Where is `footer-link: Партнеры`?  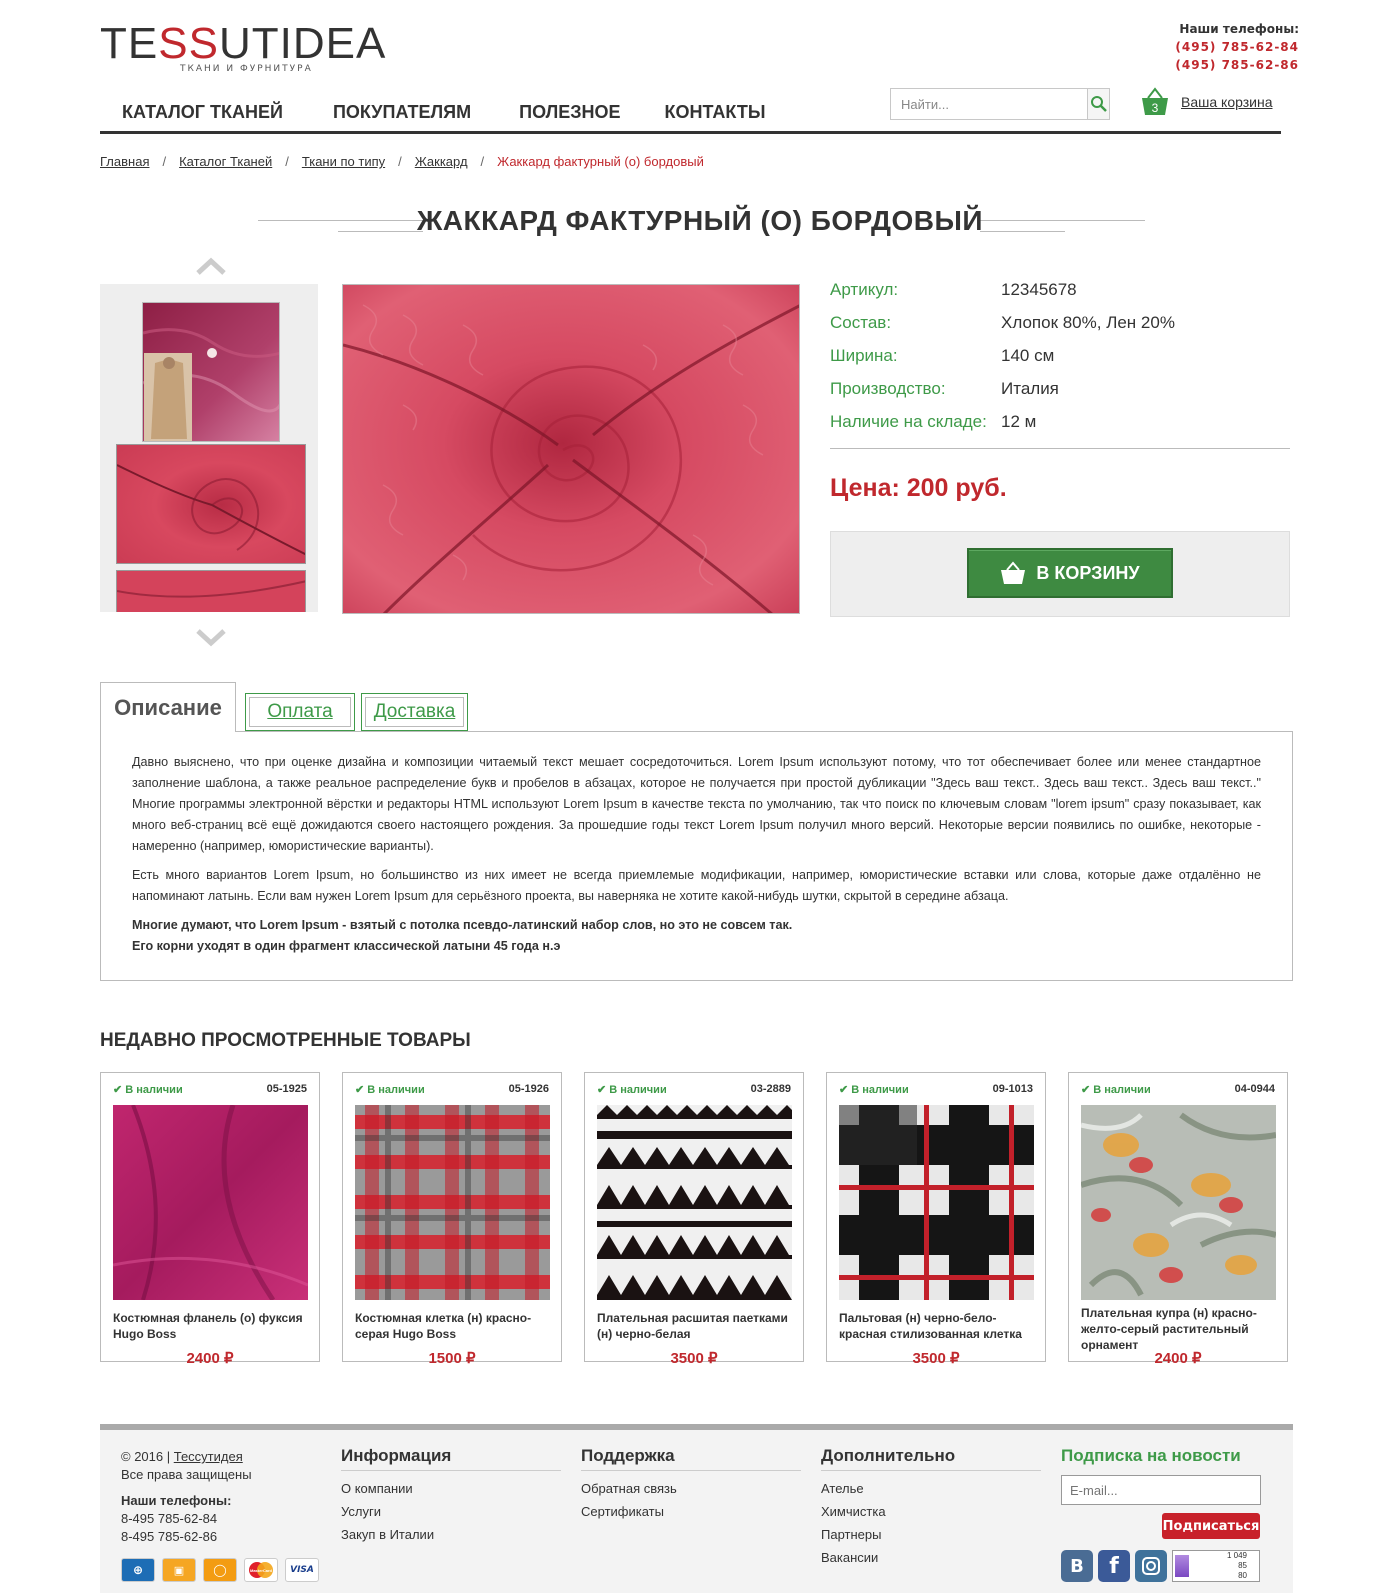
footer-link: Партнеры is located at coordinates (931, 1534).